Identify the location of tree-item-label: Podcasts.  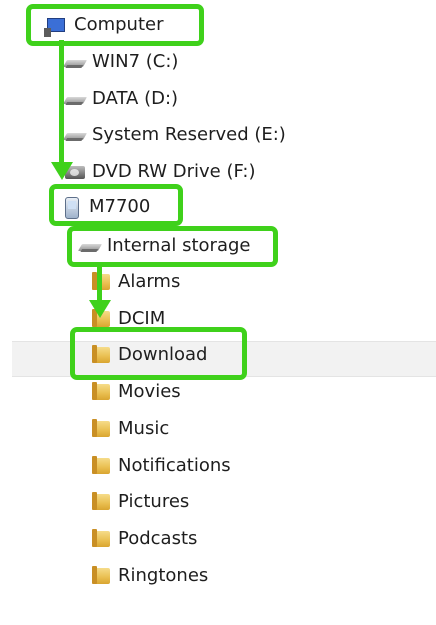
(158, 538).